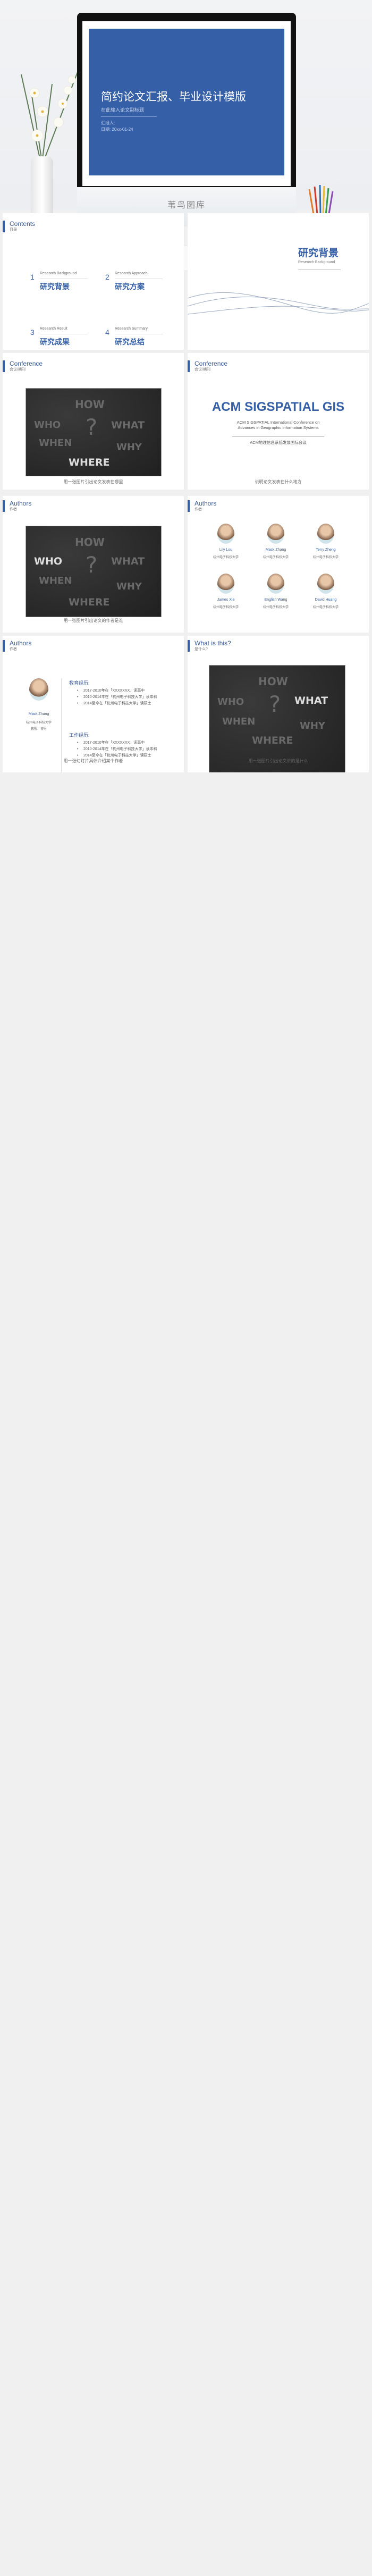 Image resolution: width=372 pixels, height=2576 pixels. I want to click on slide-title: Contents, so click(23, 224).